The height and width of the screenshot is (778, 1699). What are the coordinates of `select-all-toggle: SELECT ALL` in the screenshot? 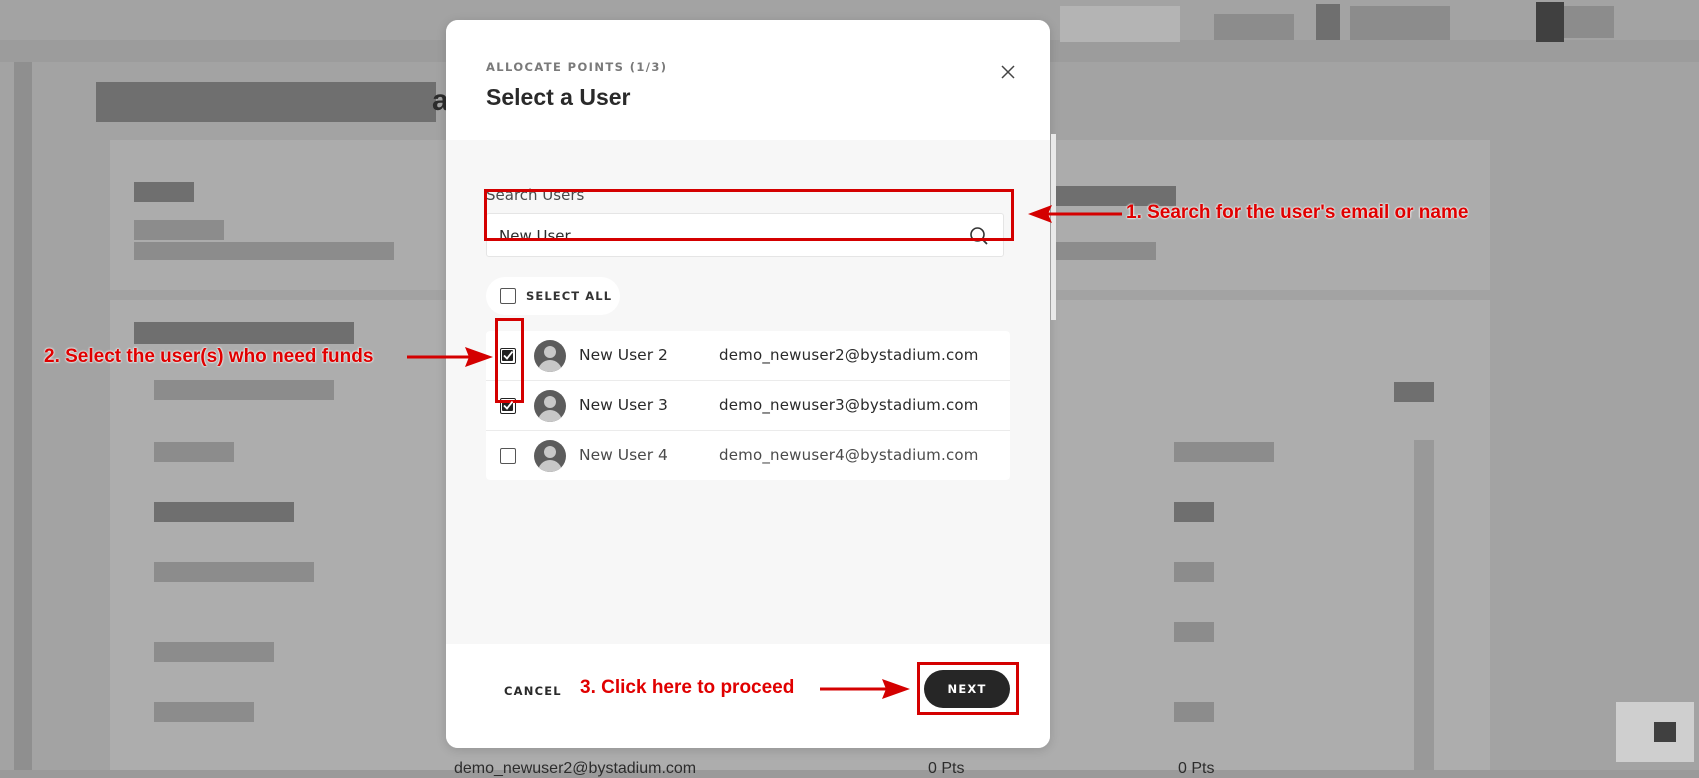 It's located at (553, 296).